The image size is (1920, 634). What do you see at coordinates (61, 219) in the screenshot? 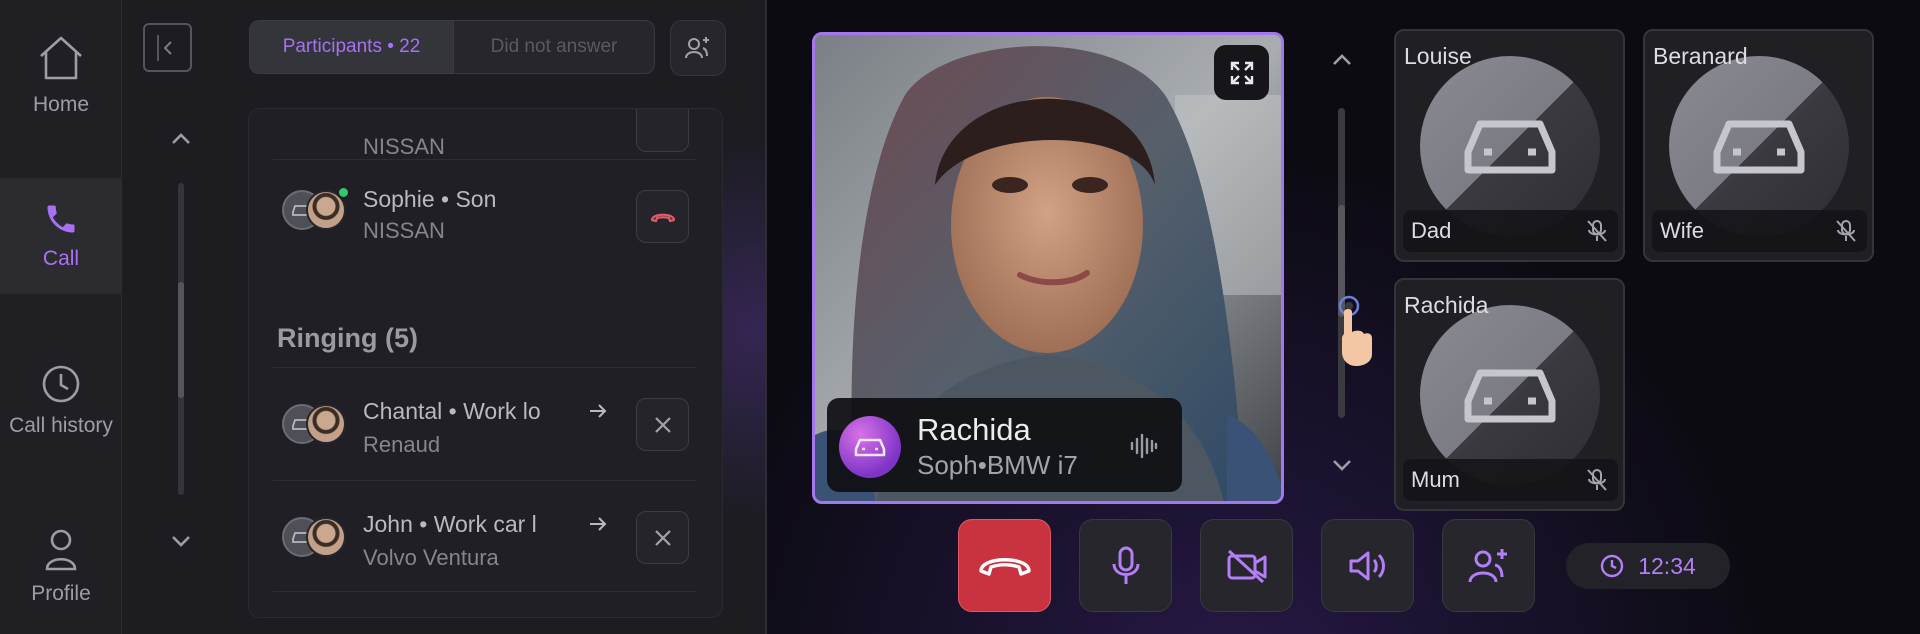
I see `phone-icon` at bounding box center [61, 219].